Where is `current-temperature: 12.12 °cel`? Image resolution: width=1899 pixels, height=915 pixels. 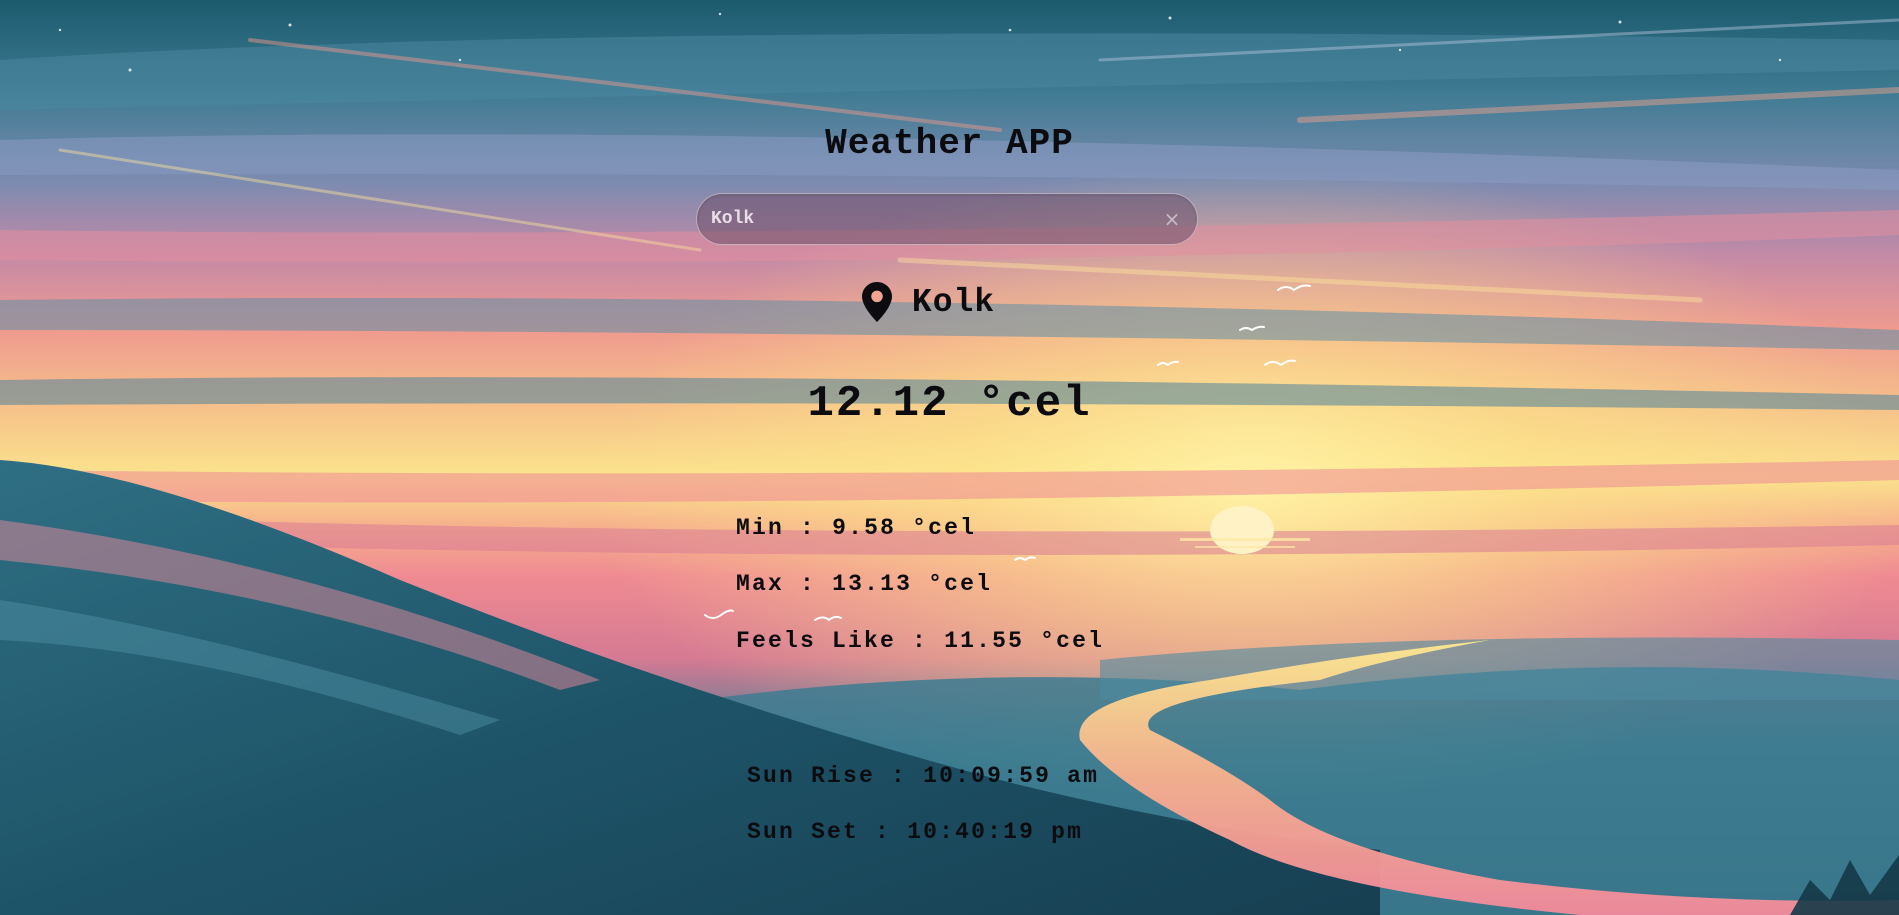
current-temperature: 12.12 °cel is located at coordinates (949, 404).